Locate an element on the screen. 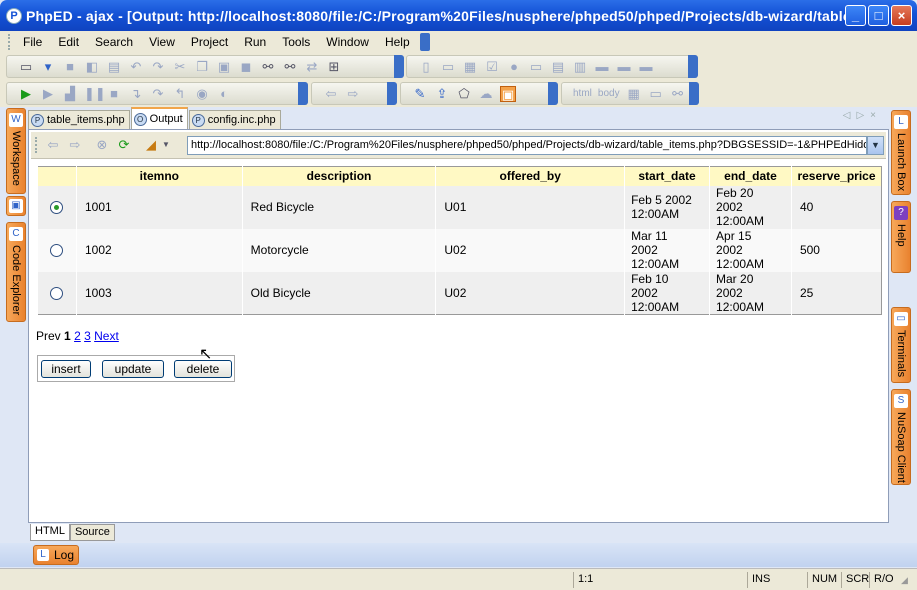 This screenshot has height=590, width=917. pause-icon: ❚❚ is located at coordinates (95, 94).